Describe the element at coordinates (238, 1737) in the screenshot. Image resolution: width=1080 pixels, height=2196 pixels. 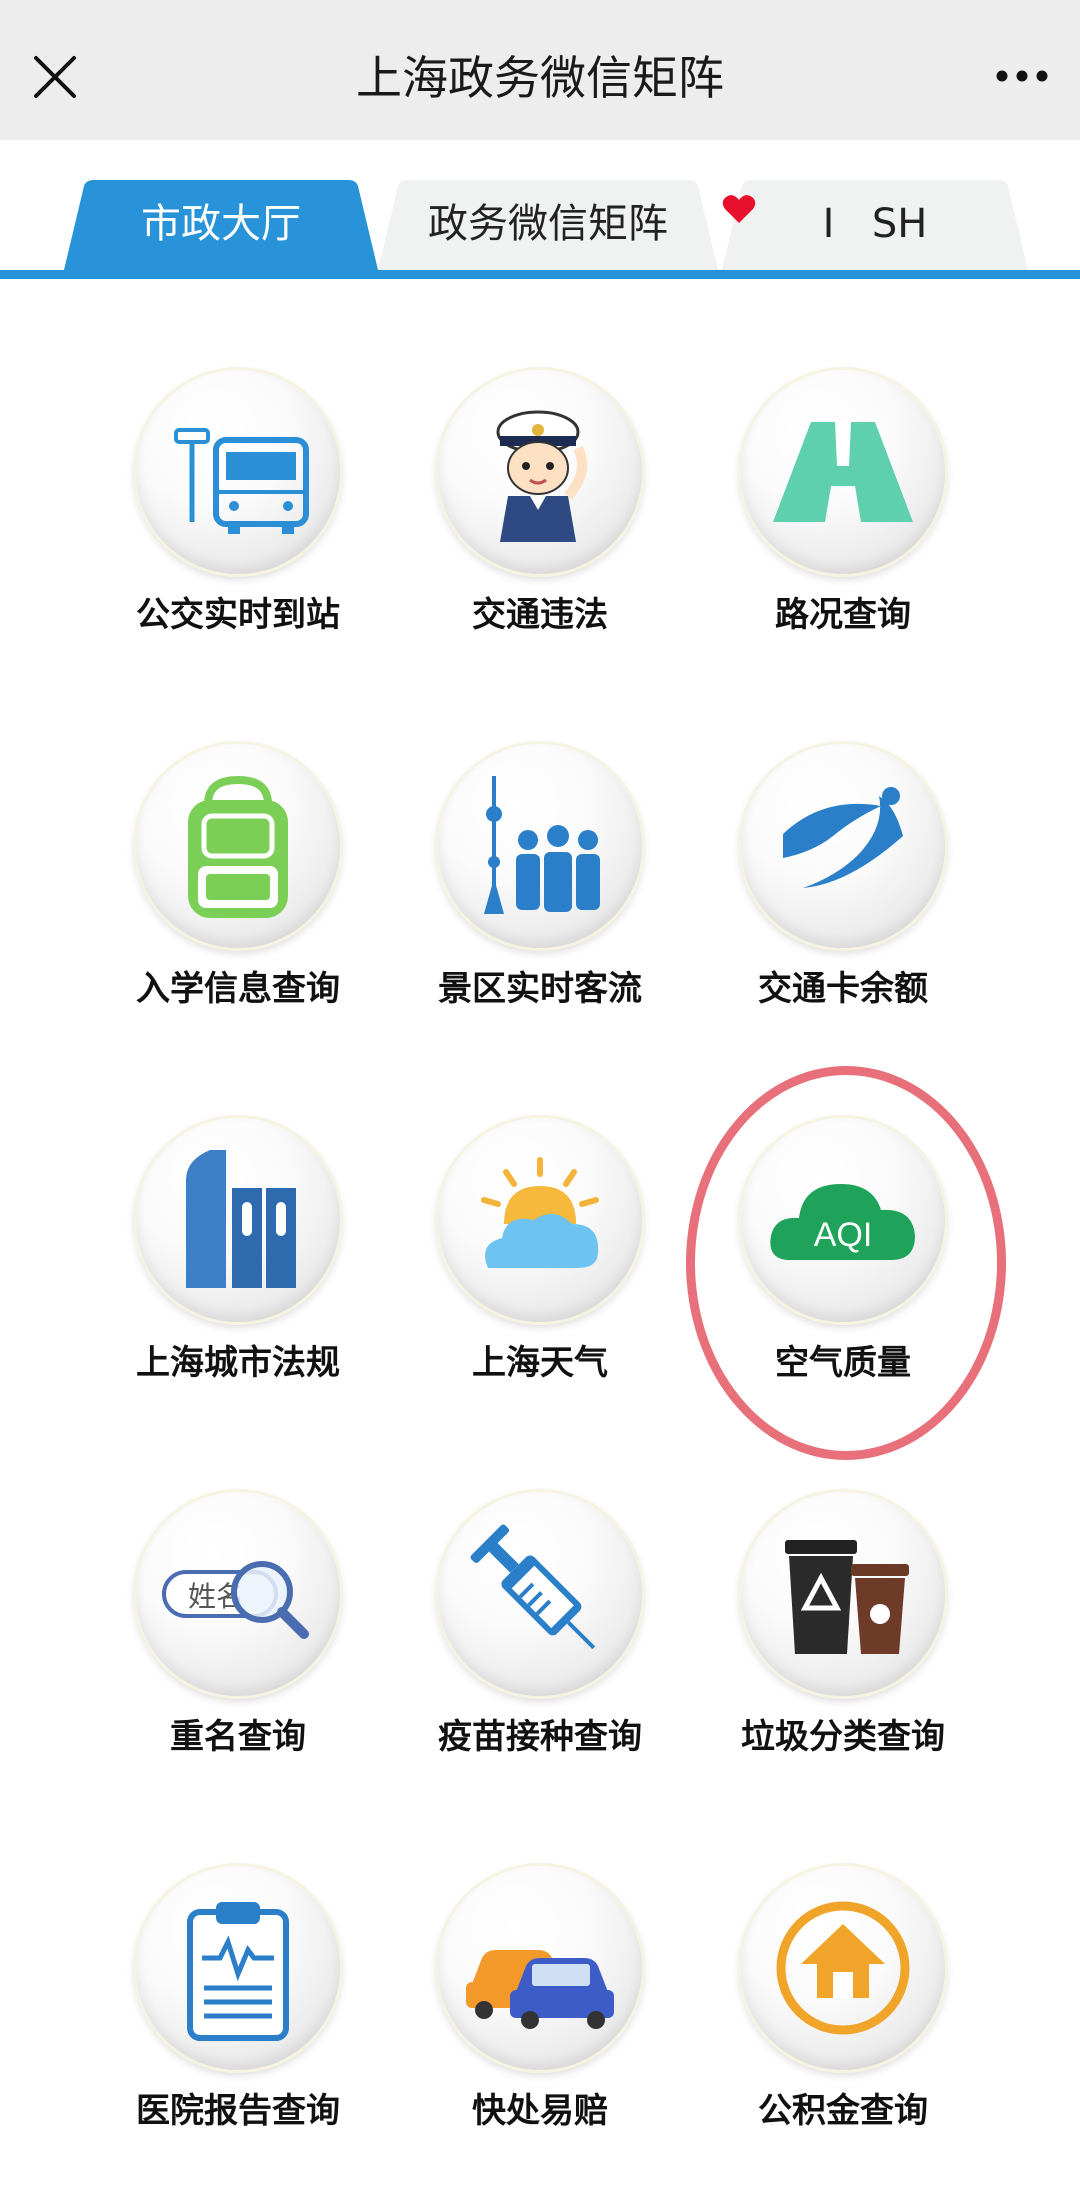
I see `service-label: 重名查询` at that location.